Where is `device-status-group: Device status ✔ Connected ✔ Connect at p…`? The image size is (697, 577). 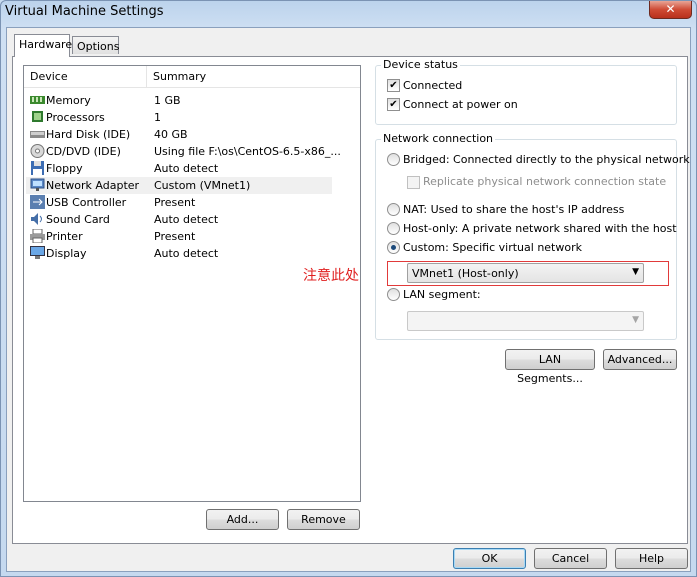 device-status-group: Device status ✔ Connected ✔ Connect at p… is located at coordinates (526, 91).